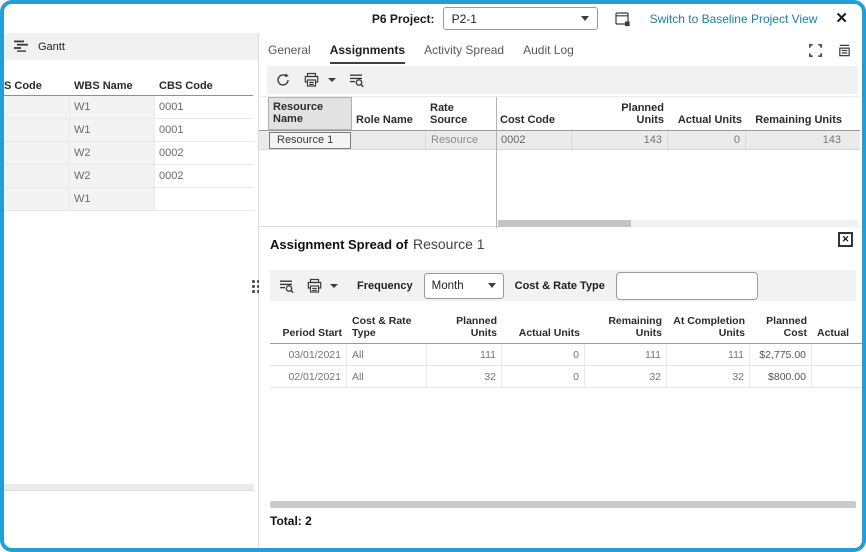 The width and height of the screenshot is (866, 552). Describe the element at coordinates (21, 46) in the screenshot. I see `gantt-icon` at that location.